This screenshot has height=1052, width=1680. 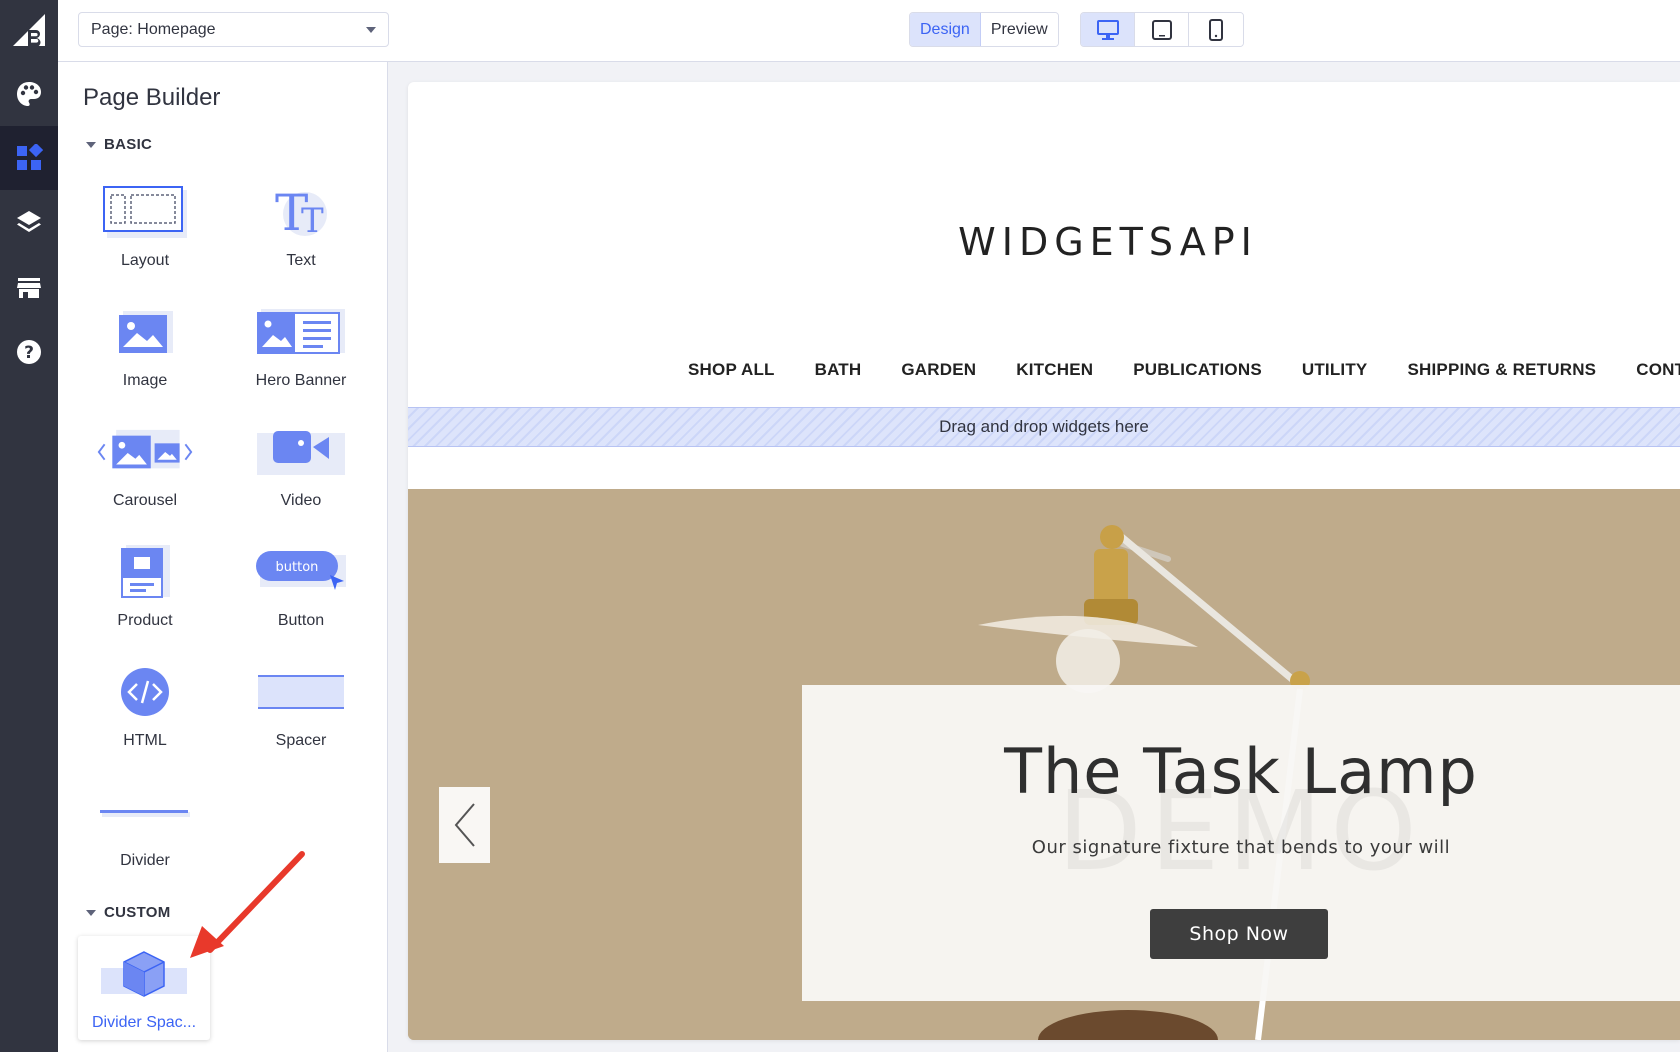 What do you see at coordinates (938, 370) in the screenshot?
I see `nav-item: GARDEN` at bounding box center [938, 370].